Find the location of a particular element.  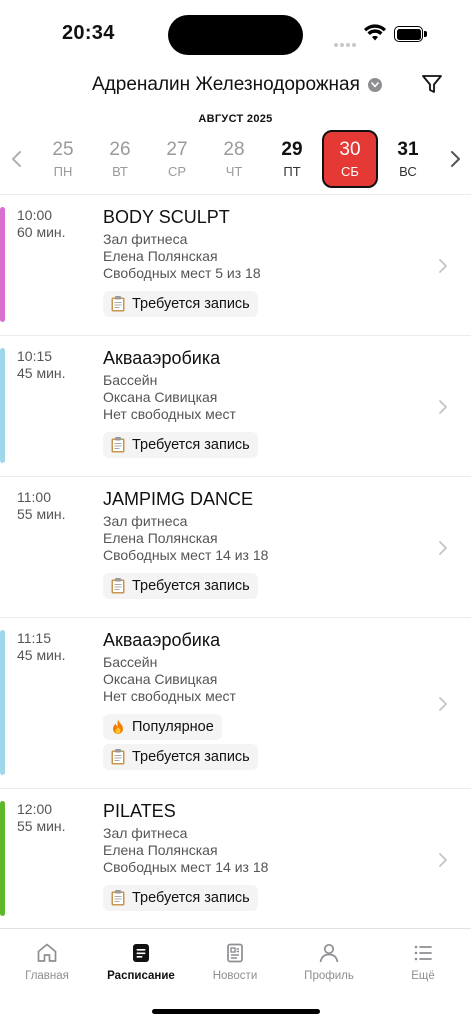

class-duration: 60 мин. is located at coordinates (41, 232).